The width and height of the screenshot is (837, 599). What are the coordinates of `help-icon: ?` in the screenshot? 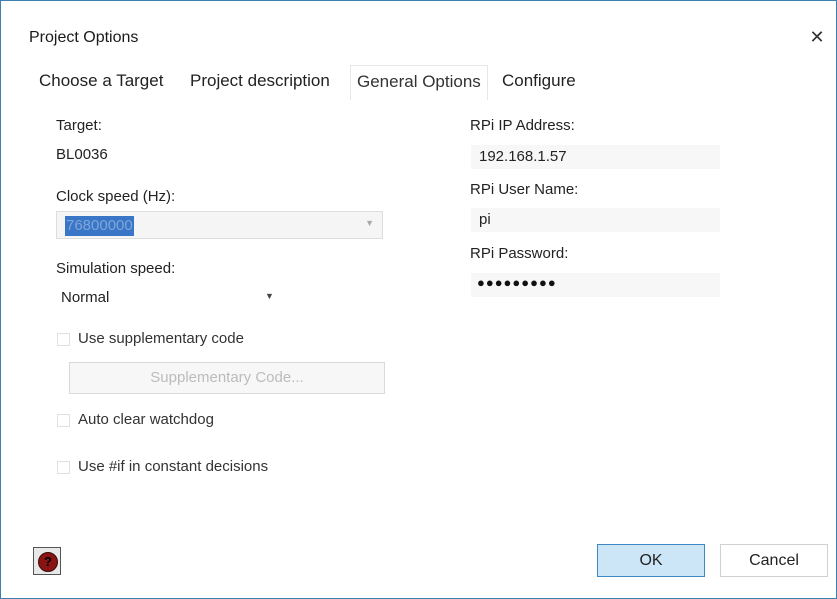 It's located at (48, 562).